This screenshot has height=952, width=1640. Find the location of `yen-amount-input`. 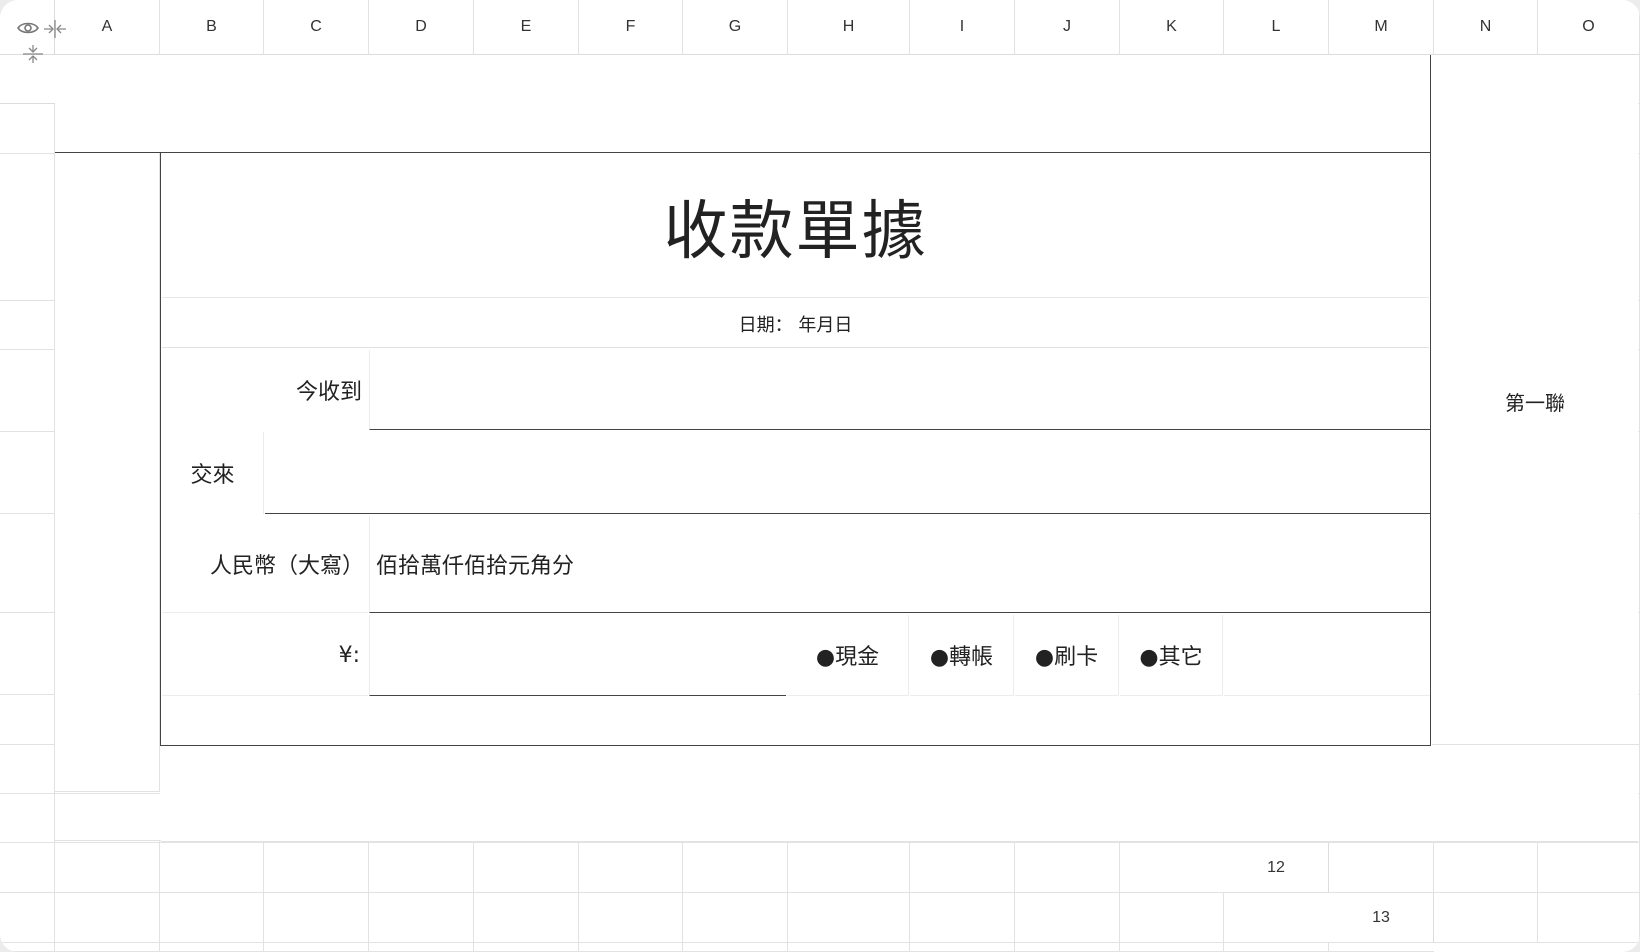

yen-amount-input is located at coordinates (577, 655).